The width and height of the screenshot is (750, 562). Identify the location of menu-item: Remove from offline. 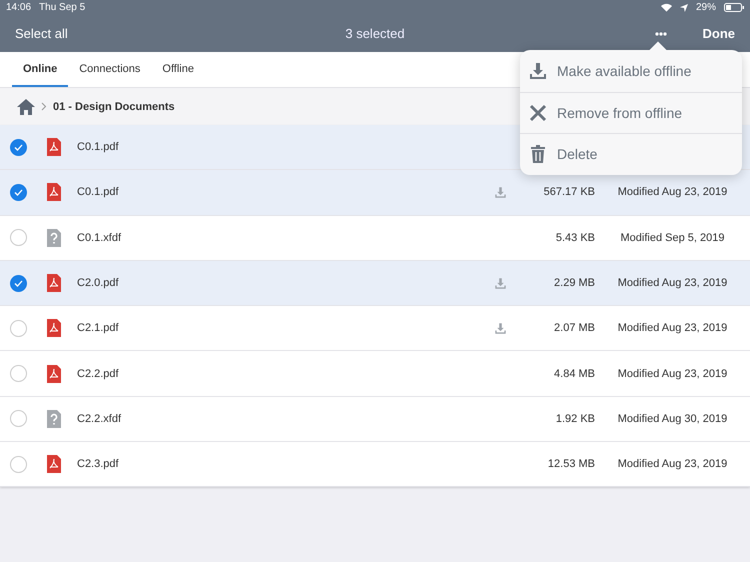
(631, 112).